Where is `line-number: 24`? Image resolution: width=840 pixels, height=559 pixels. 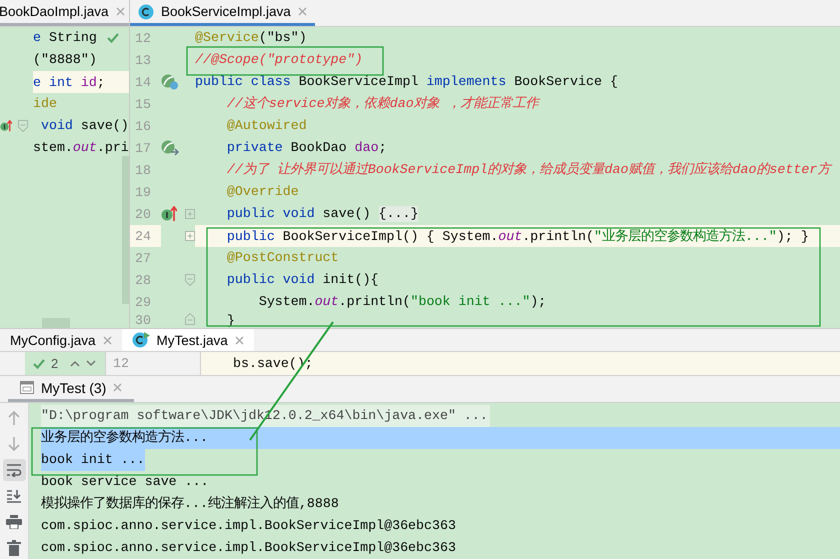
line-number: 24 is located at coordinates (145, 236).